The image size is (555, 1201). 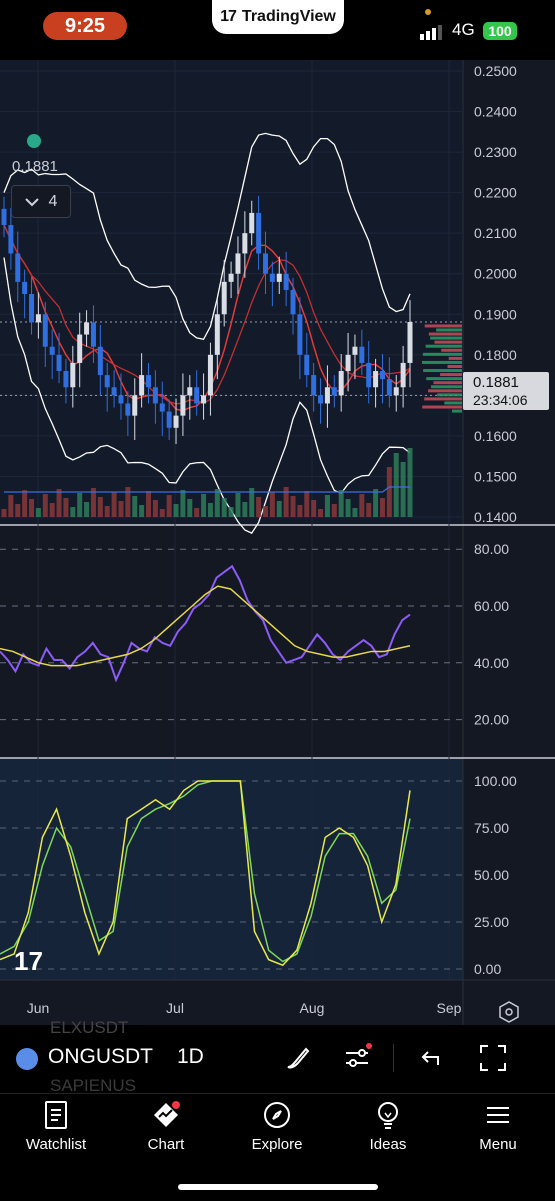 What do you see at coordinates (56, 1126) in the screenshot?
I see `nav-watchlist: Watchlist` at bounding box center [56, 1126].